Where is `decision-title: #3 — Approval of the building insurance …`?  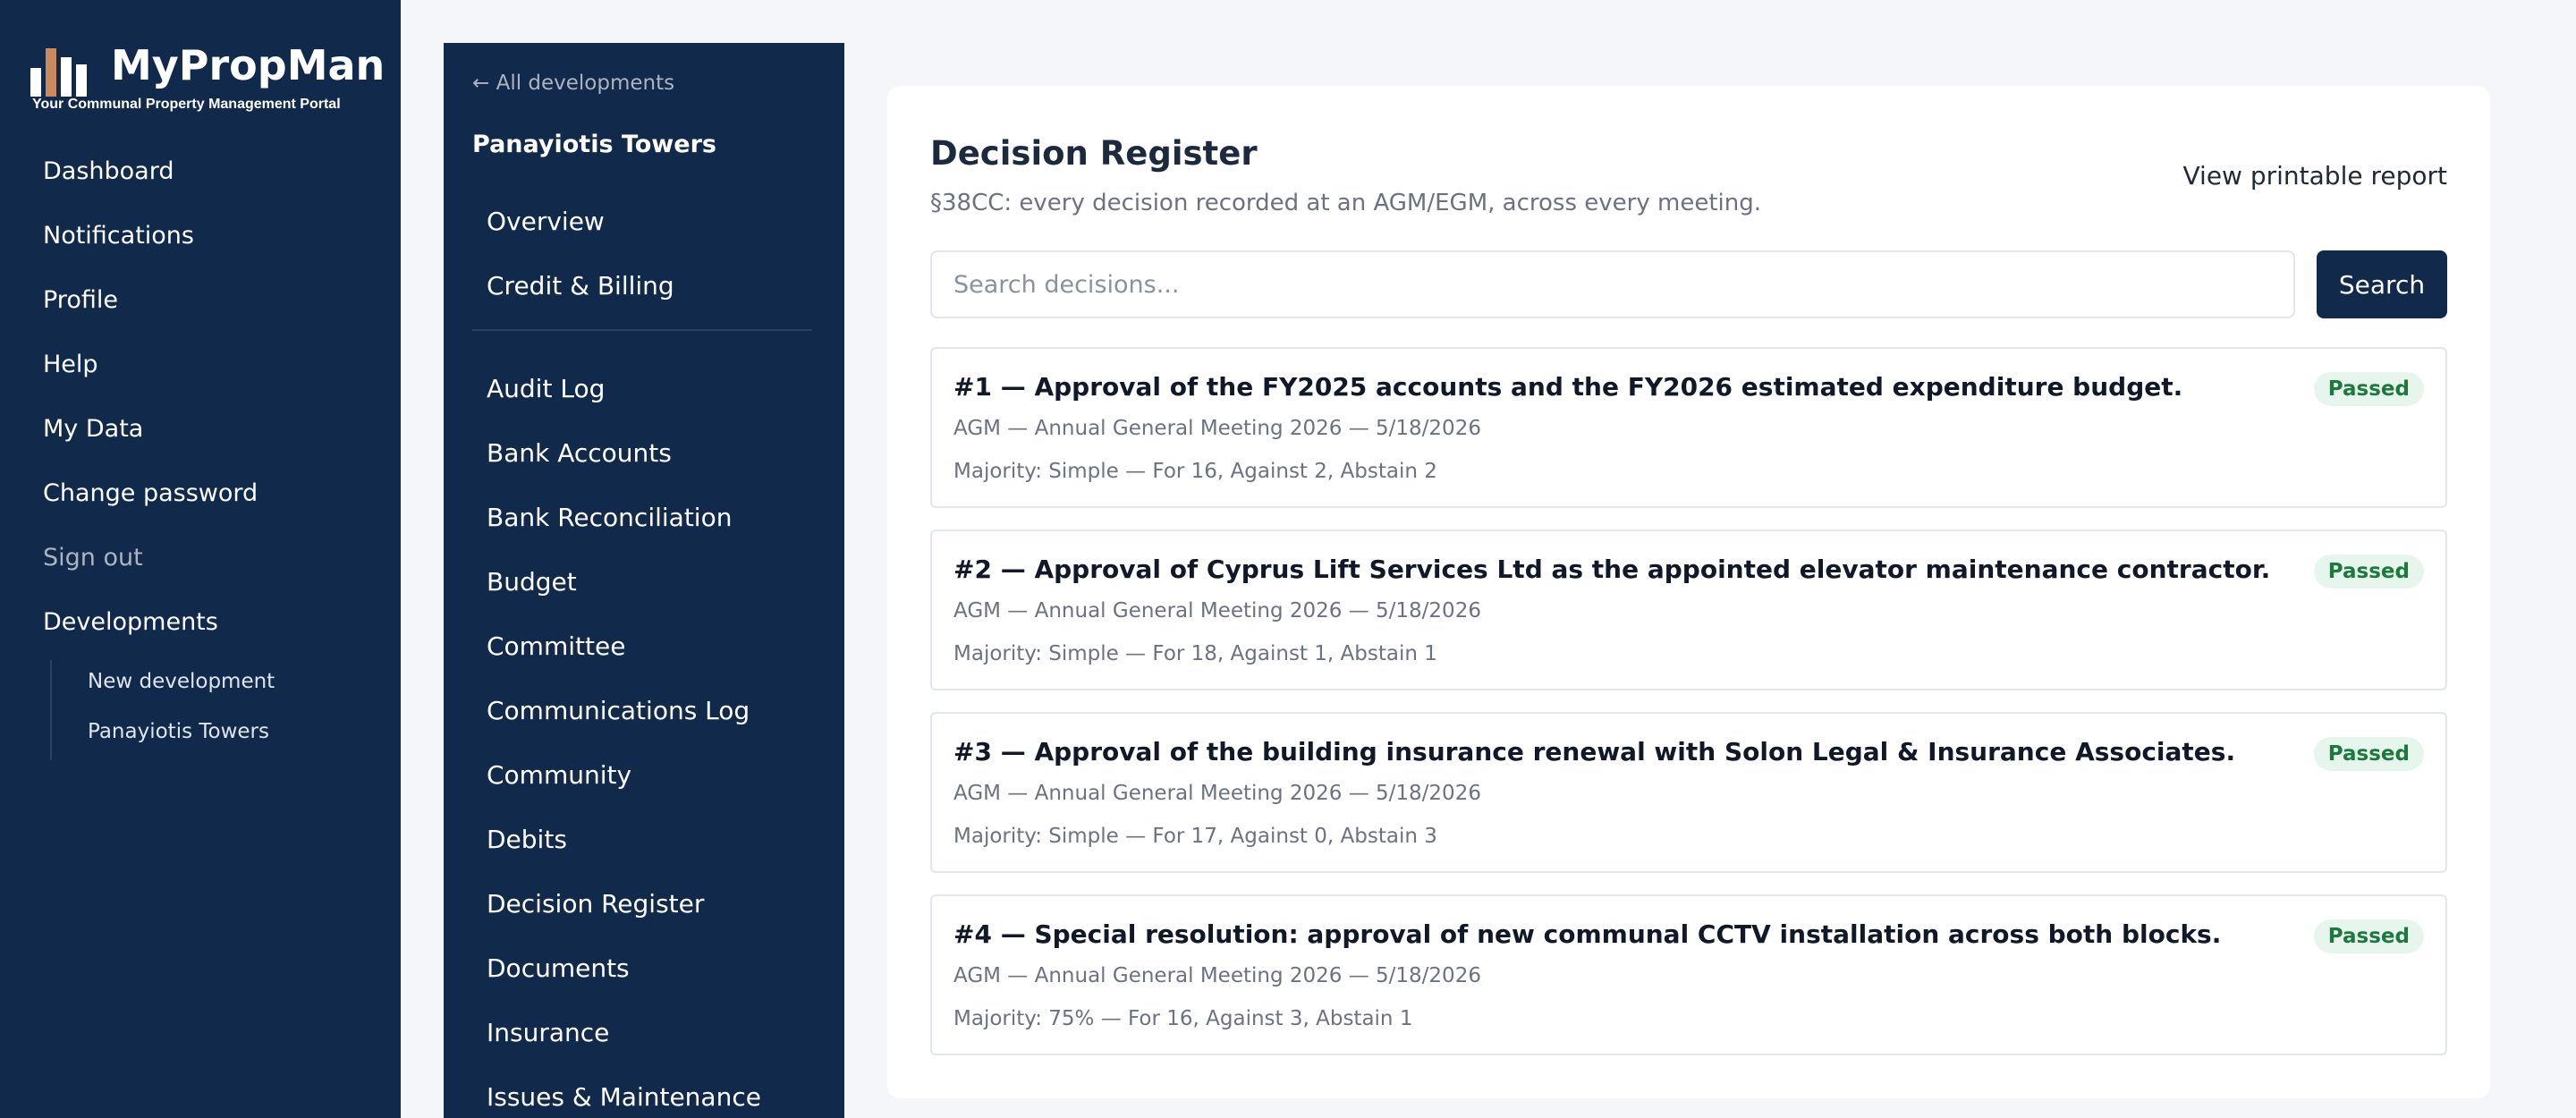 decision-title: #3 — Approval of the building insurance … is located at coordinates (1594, 752).